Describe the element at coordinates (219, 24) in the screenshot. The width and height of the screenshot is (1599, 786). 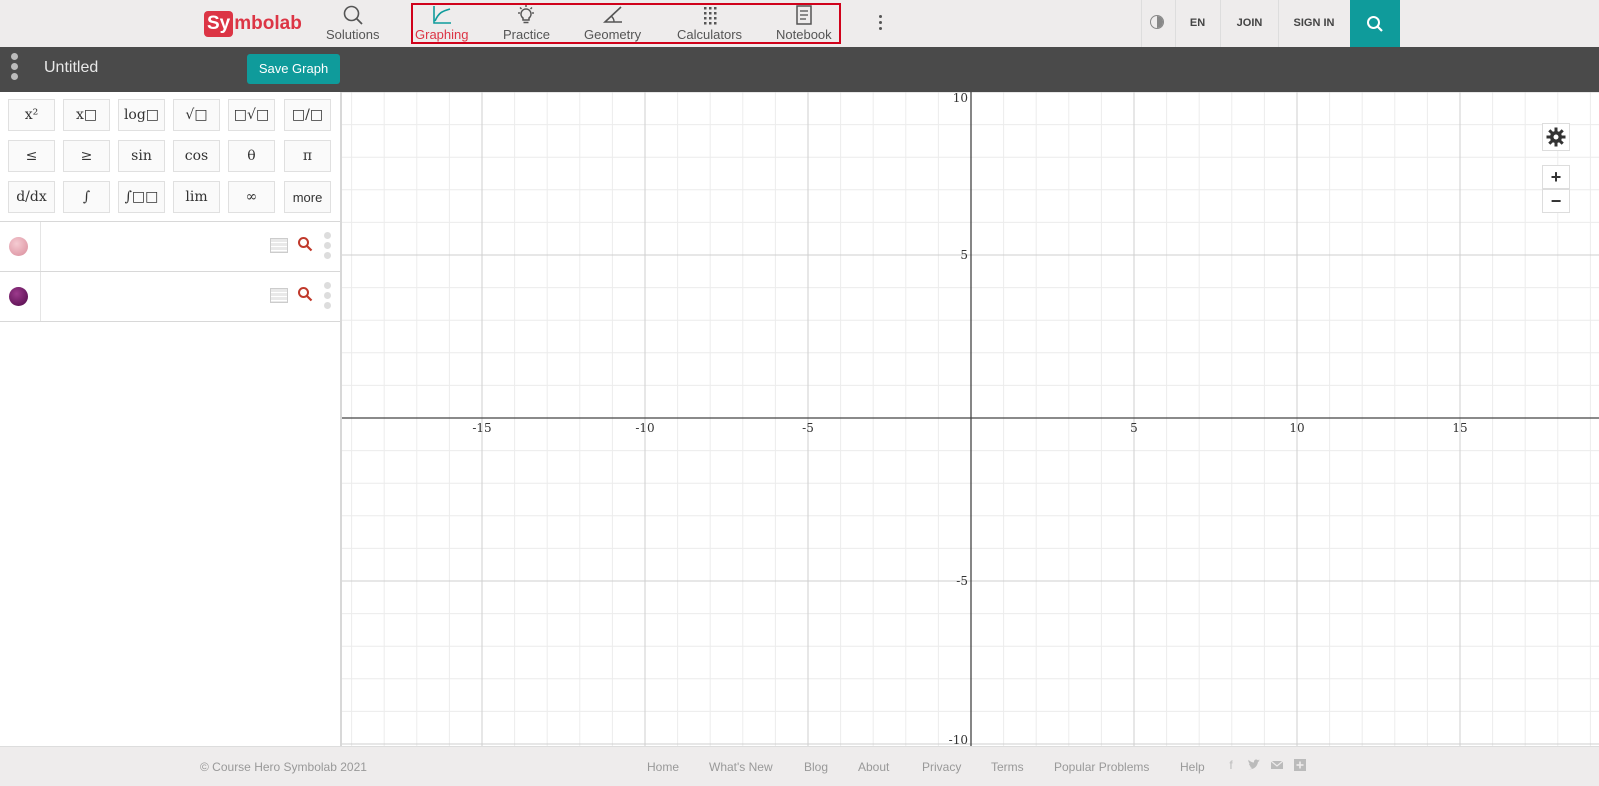
I see `logo-mark: Sy` at that location.